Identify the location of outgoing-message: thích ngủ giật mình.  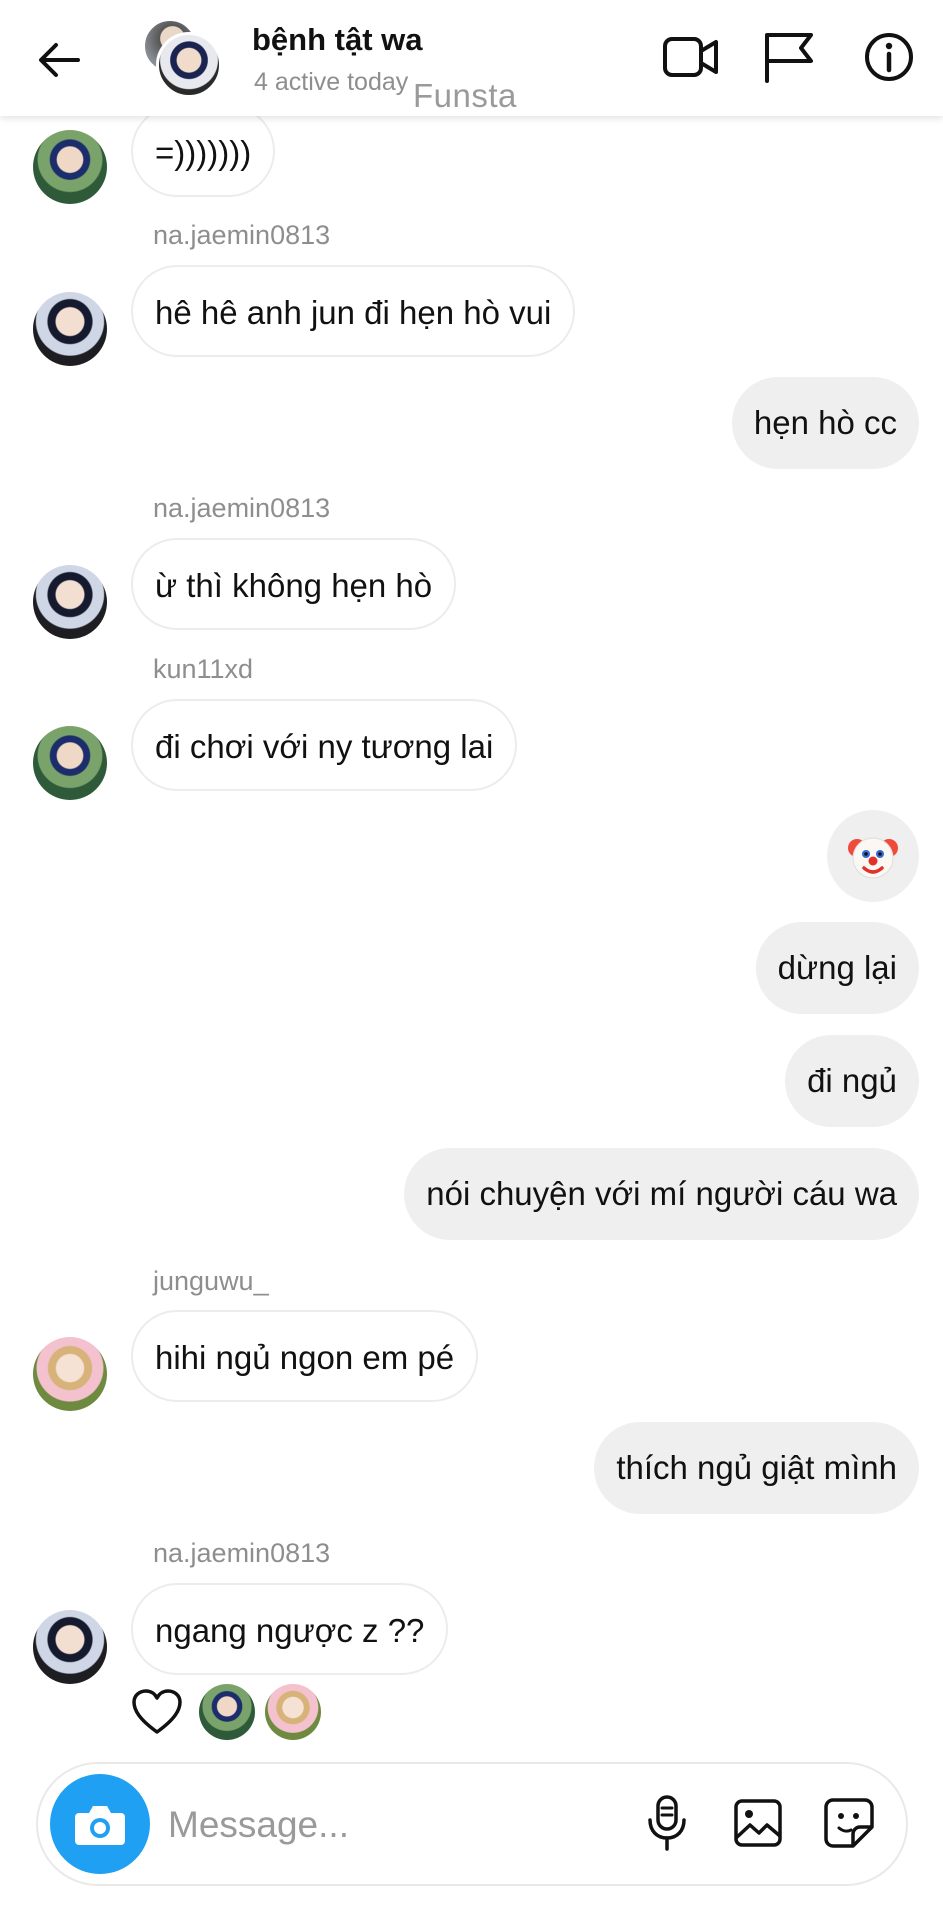
(756, 1468).